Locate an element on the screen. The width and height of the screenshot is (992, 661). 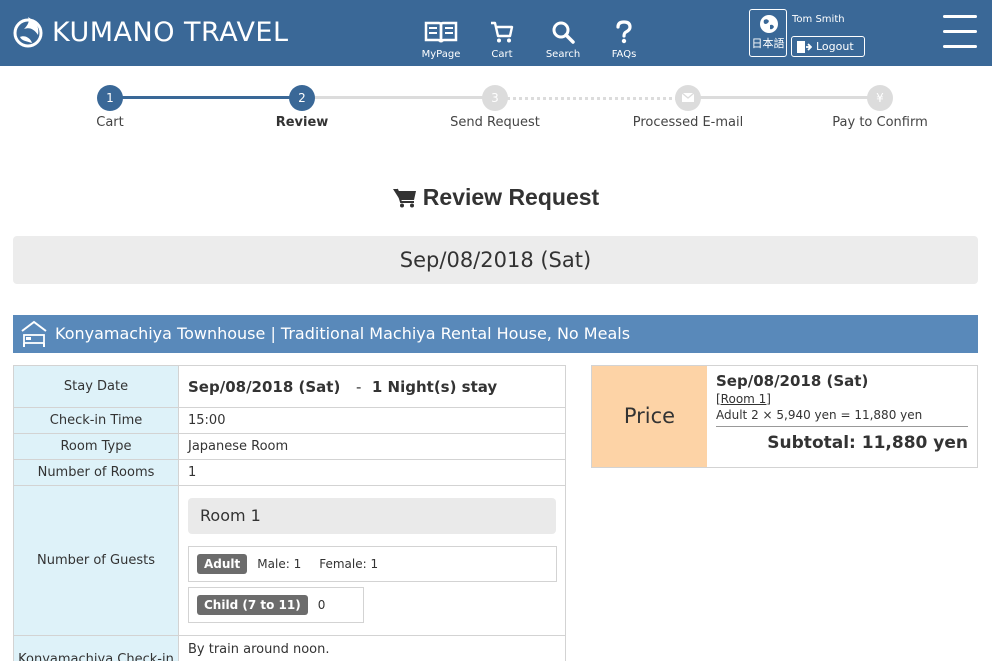
nav-faqs-label: FAQs is located at coordinates (624, 54).